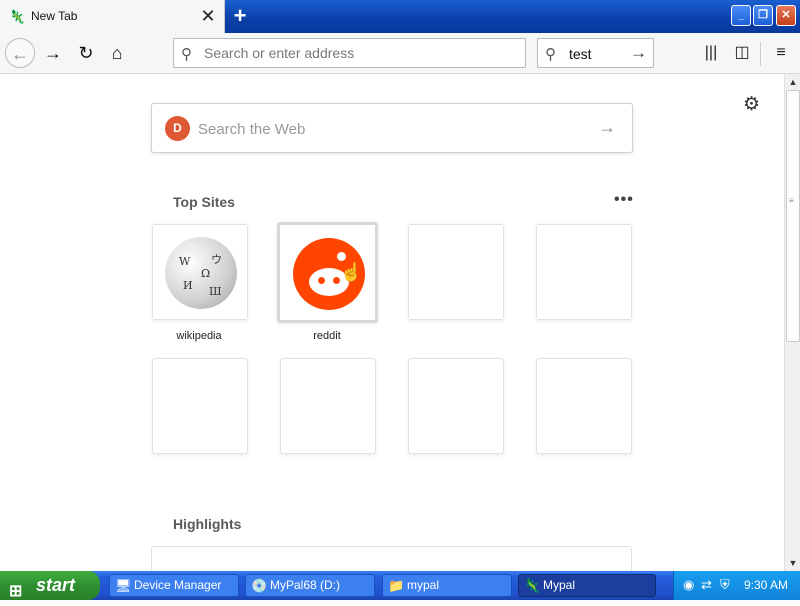 The width and height of the screenshot is (800, 606). I want to click on taskbar-item-device-manager: 🖥 Device Manager, so click(174, 585).